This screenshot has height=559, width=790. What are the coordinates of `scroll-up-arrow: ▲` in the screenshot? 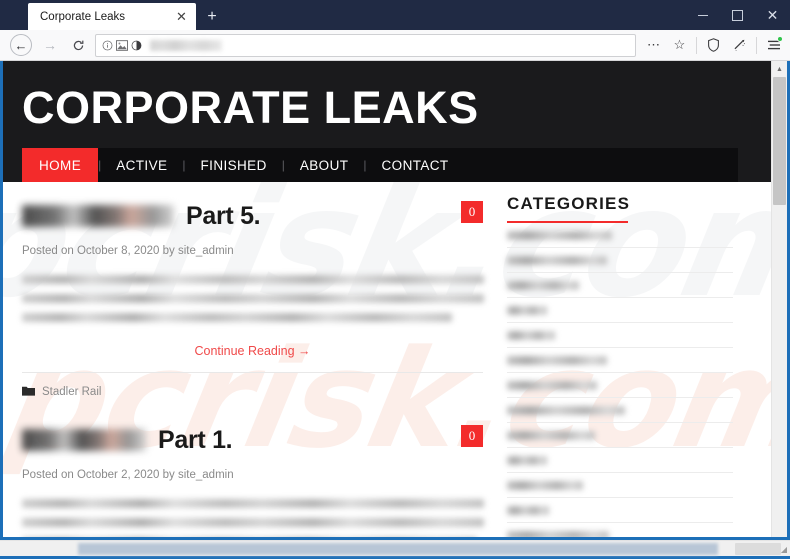 It's located at (779, 69).